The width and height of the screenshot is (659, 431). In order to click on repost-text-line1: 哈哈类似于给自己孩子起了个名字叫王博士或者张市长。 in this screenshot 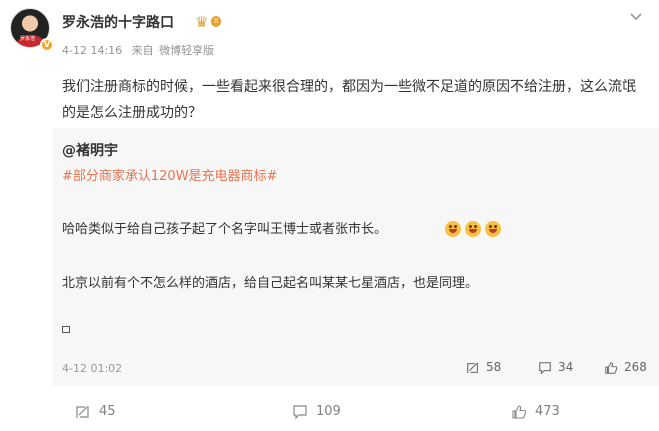, I will do `click(225, 229)`.